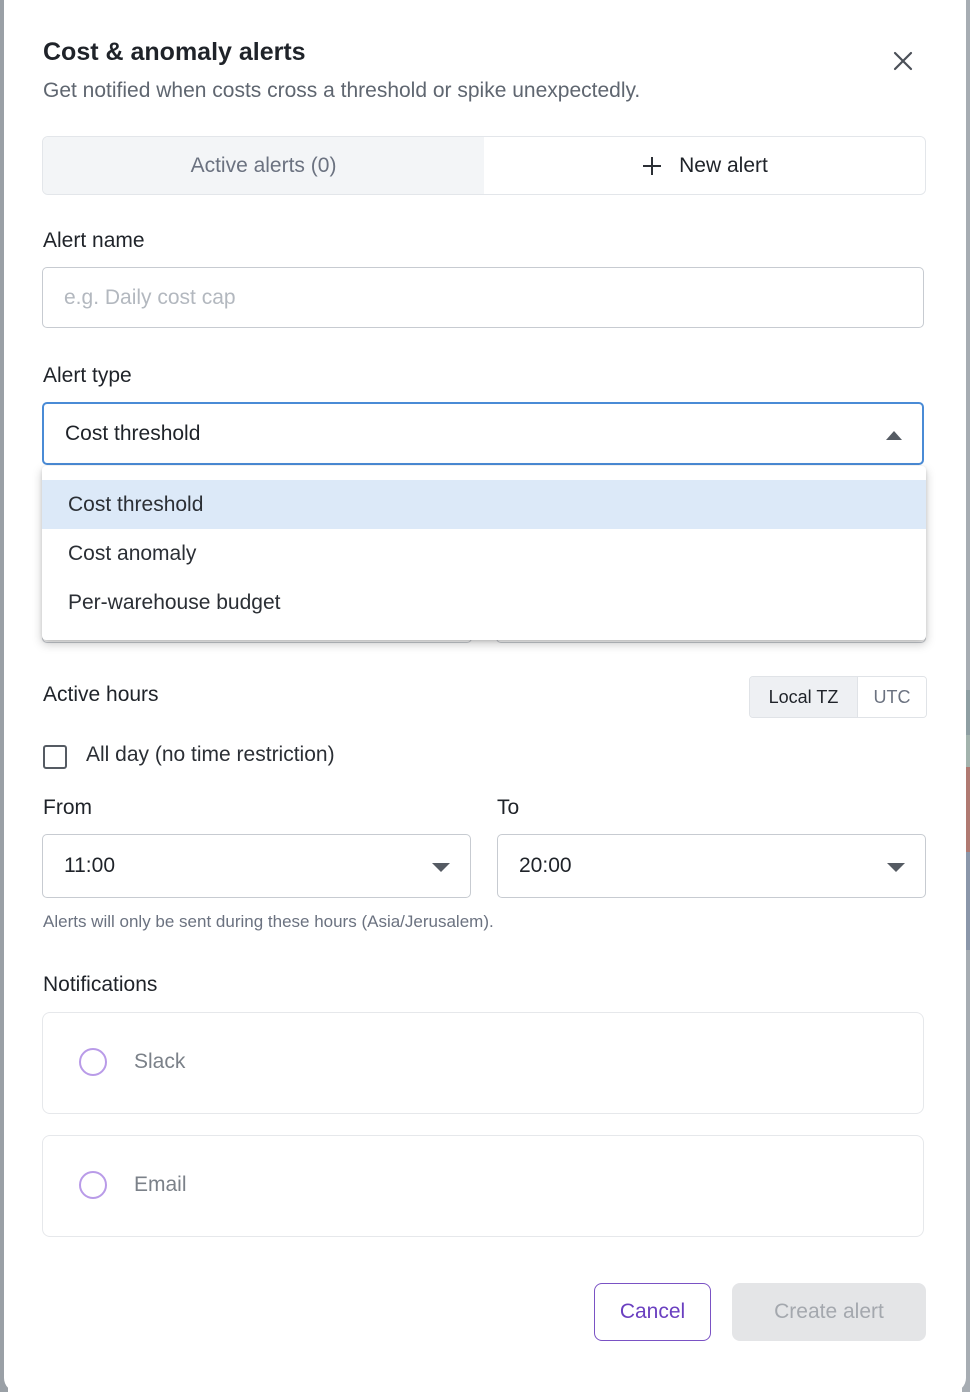 The width and height of the screenshot is (970, 1392). I want to click on alert-name-label: Alert name, so click(94, 240).